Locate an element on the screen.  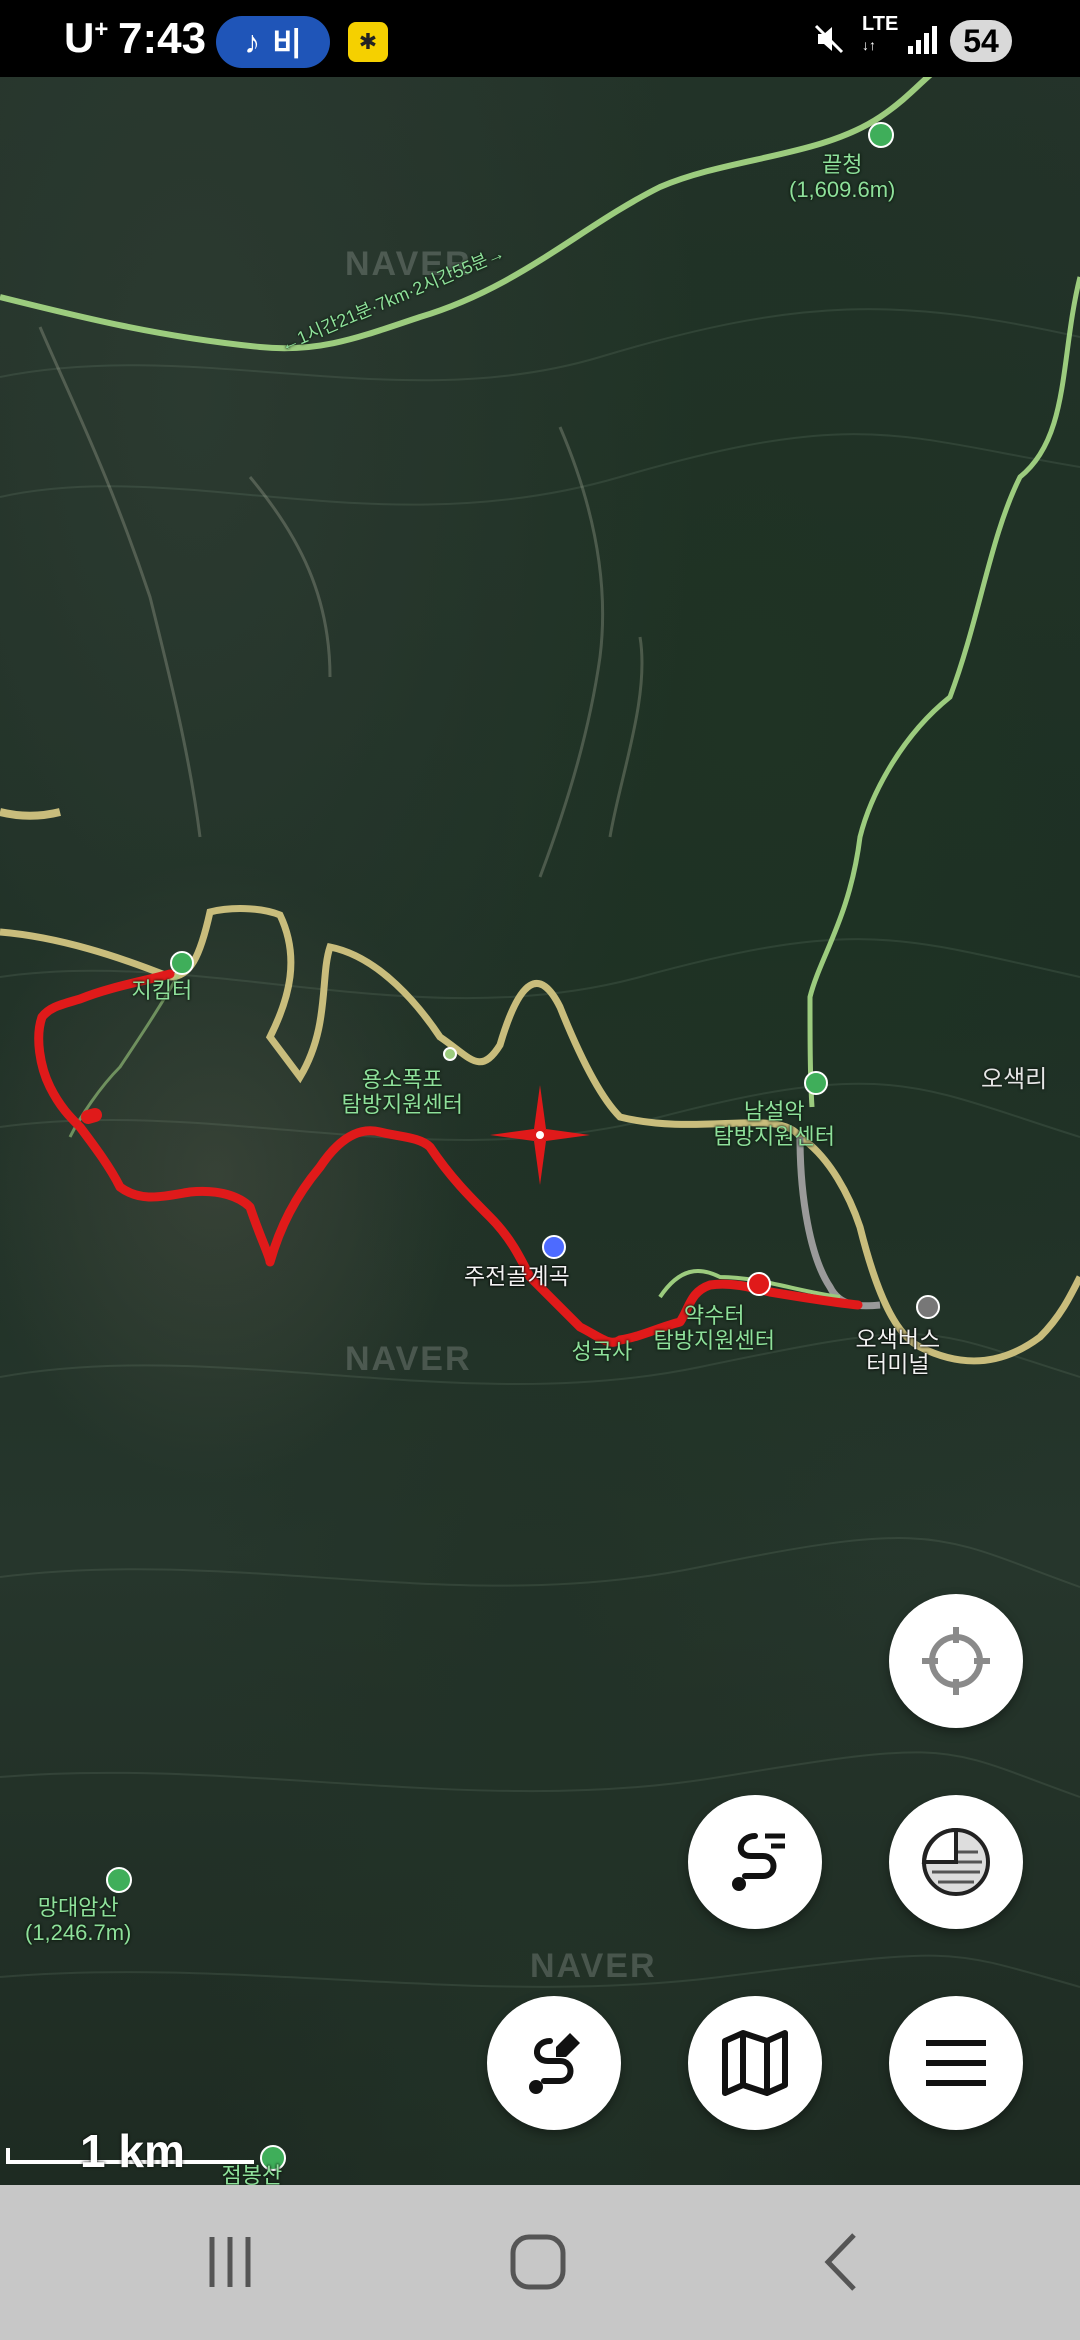
trailhead-icon is located at coordinates (182, 963).